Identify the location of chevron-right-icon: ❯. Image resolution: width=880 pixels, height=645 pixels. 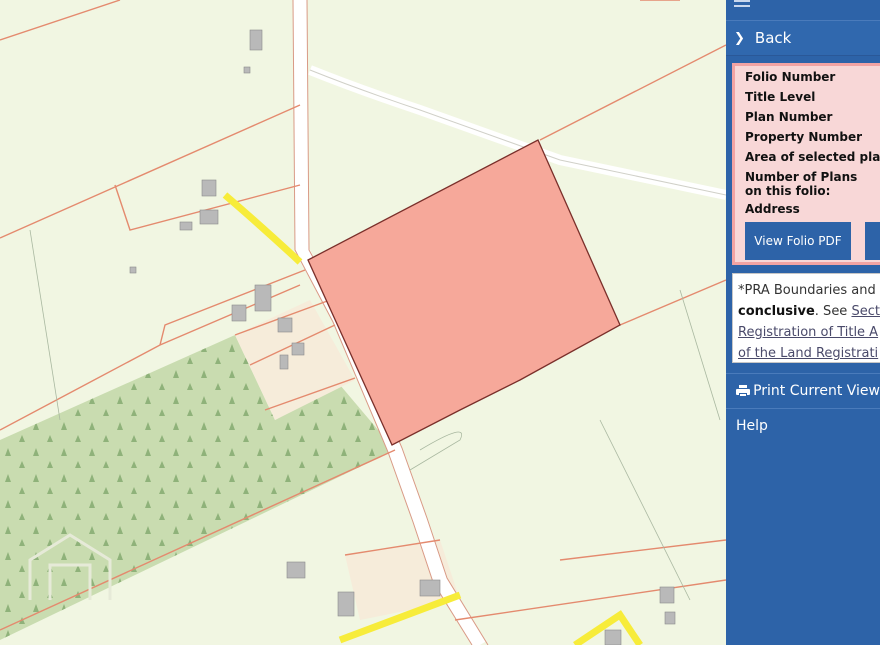
(739, 38).